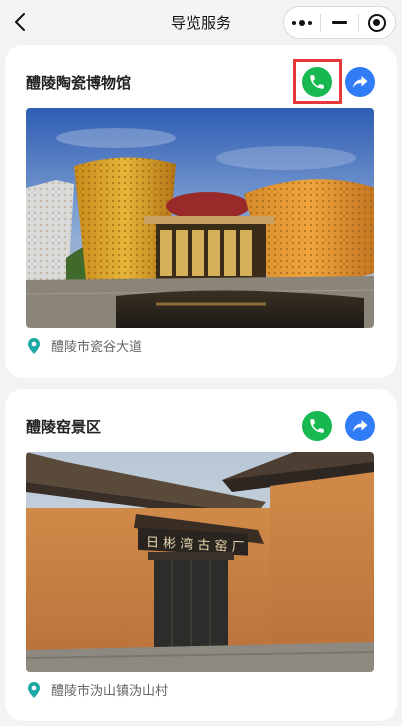 The height and width of the screenshot is (726, 402). I want to click on target-circle-icon, so click(376, 22).